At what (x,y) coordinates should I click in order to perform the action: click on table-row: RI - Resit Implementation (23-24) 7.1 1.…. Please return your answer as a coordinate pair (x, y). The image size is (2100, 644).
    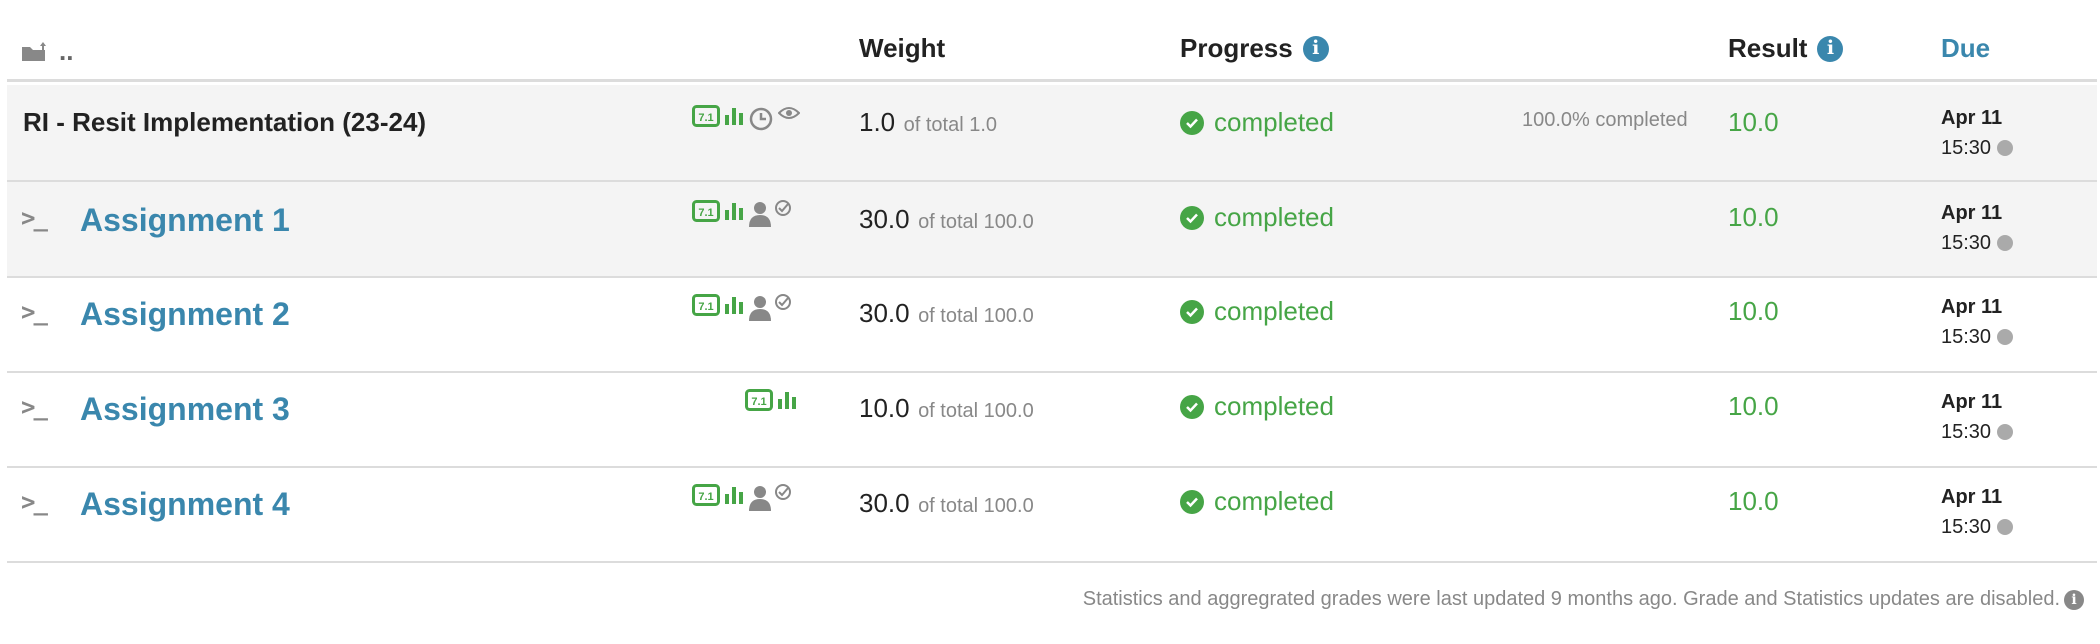
    Looking at the image, I should click on (1052, 133).